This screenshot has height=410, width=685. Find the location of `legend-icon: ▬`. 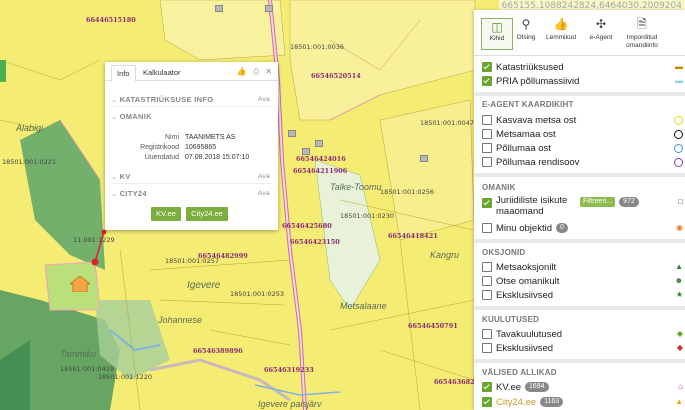

legend-icon: ▬ is located at coordinates (679, 80).